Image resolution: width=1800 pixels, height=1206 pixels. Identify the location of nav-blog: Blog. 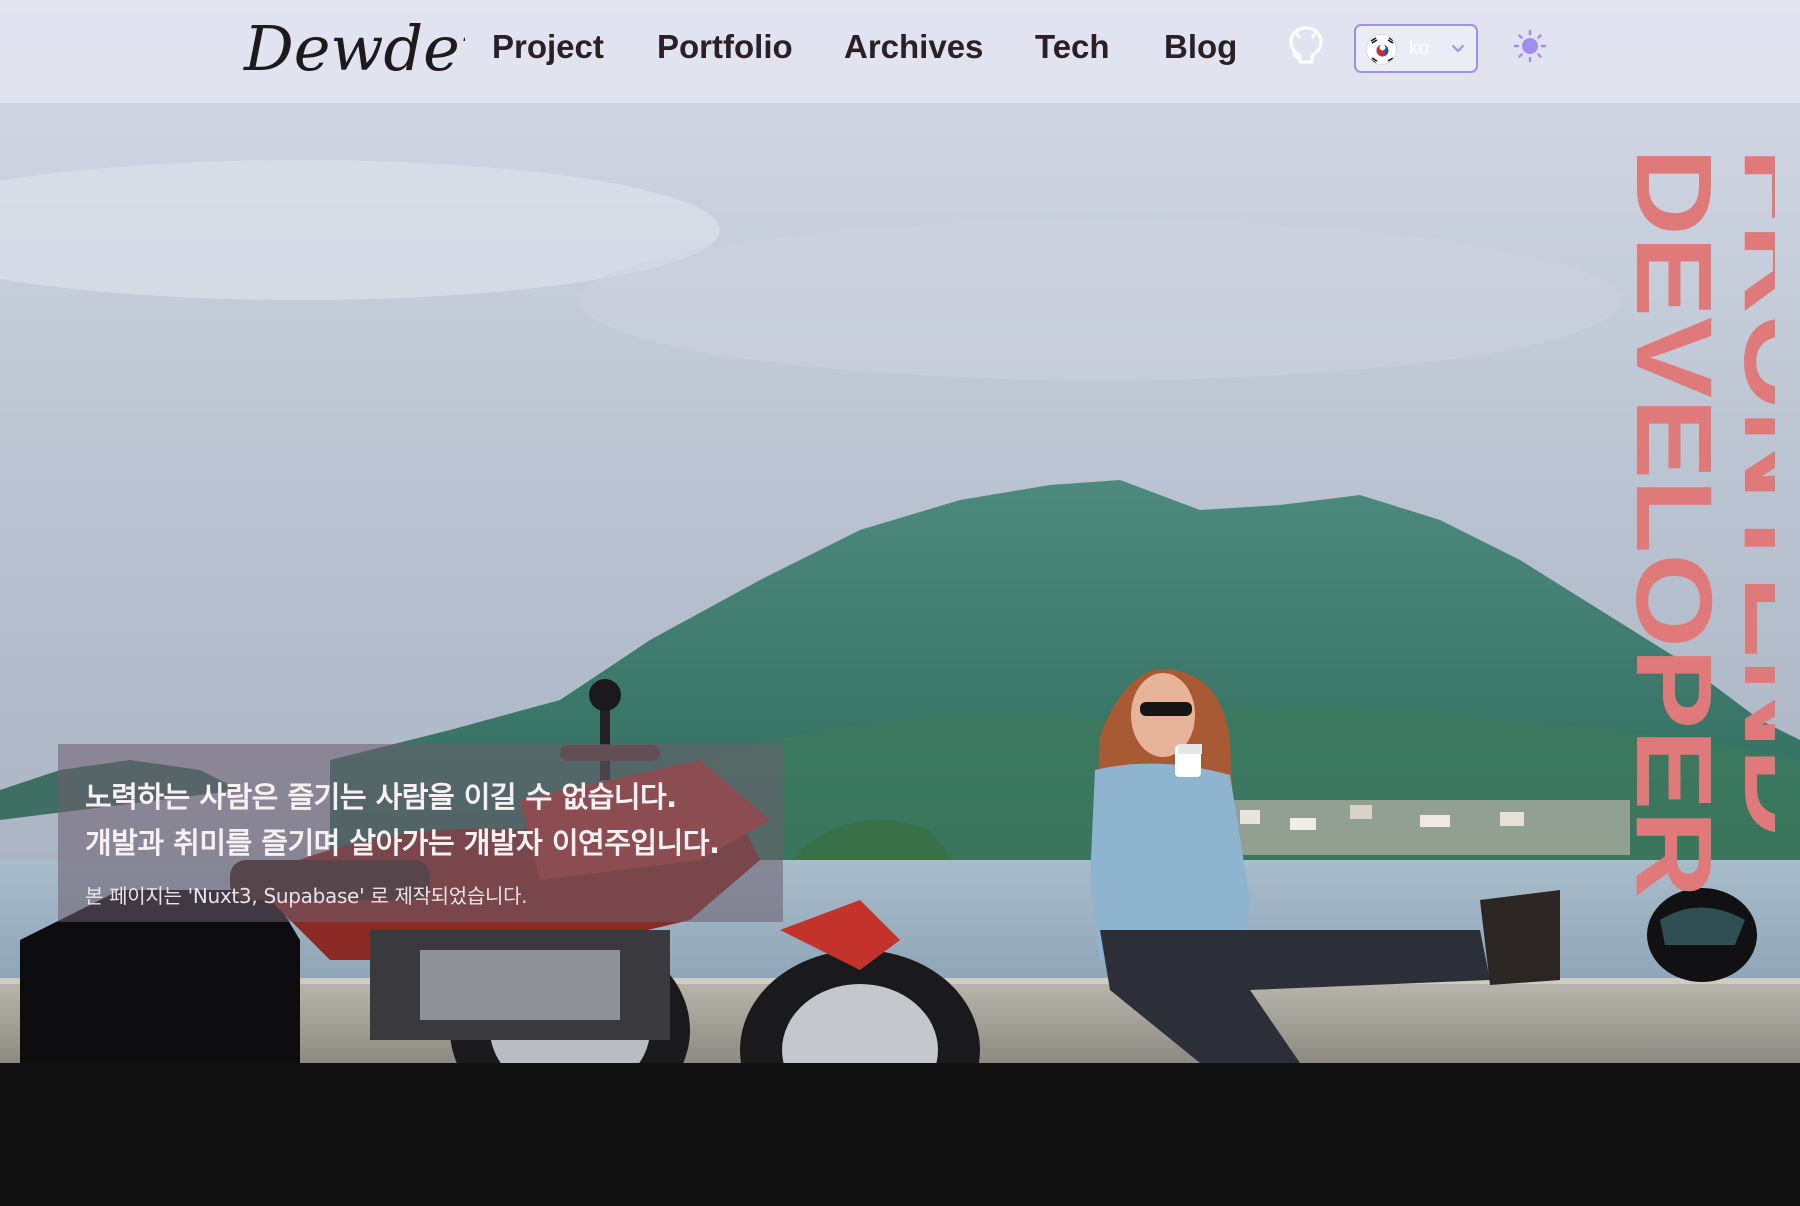
(1200, 47).